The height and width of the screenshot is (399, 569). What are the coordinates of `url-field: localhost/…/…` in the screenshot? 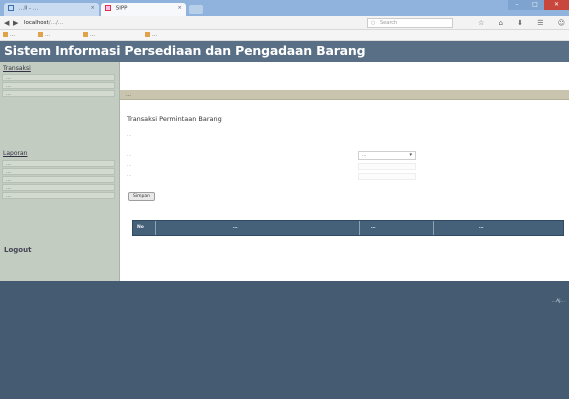 It's located at (184, 23).